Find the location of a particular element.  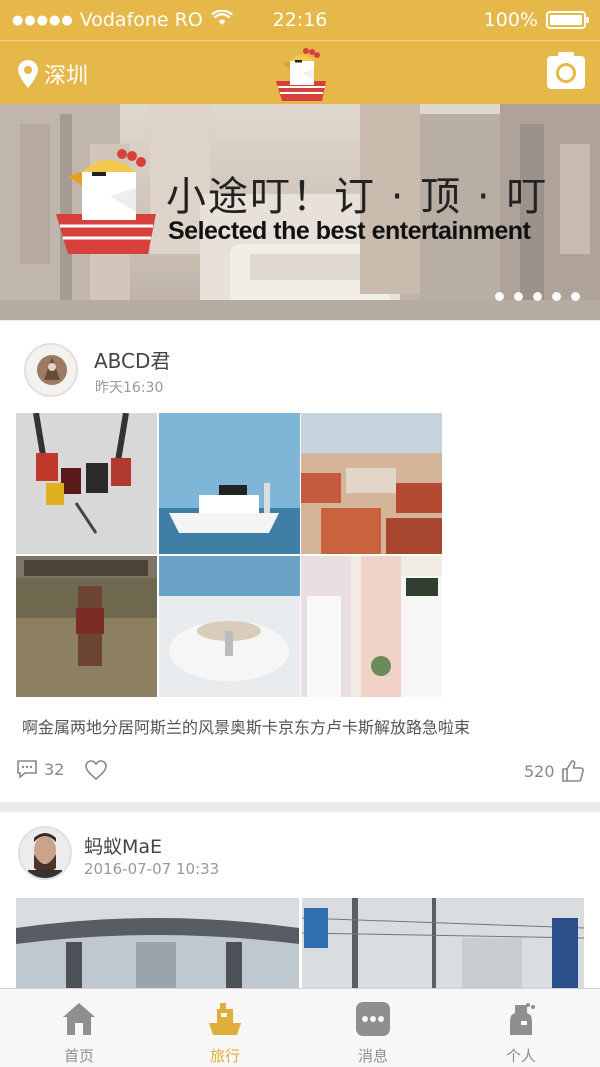

message-icon is located at coordinates (373, 1019).